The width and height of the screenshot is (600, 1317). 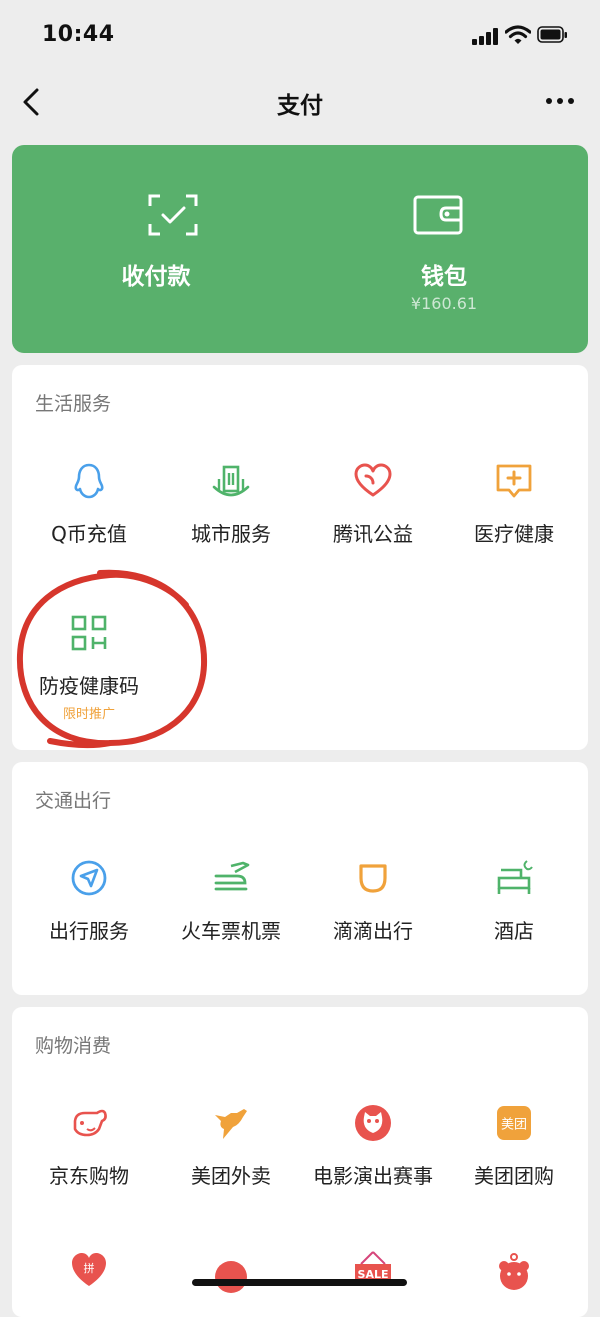 I want to click on city-building-icon, so click(x=231, y=481).